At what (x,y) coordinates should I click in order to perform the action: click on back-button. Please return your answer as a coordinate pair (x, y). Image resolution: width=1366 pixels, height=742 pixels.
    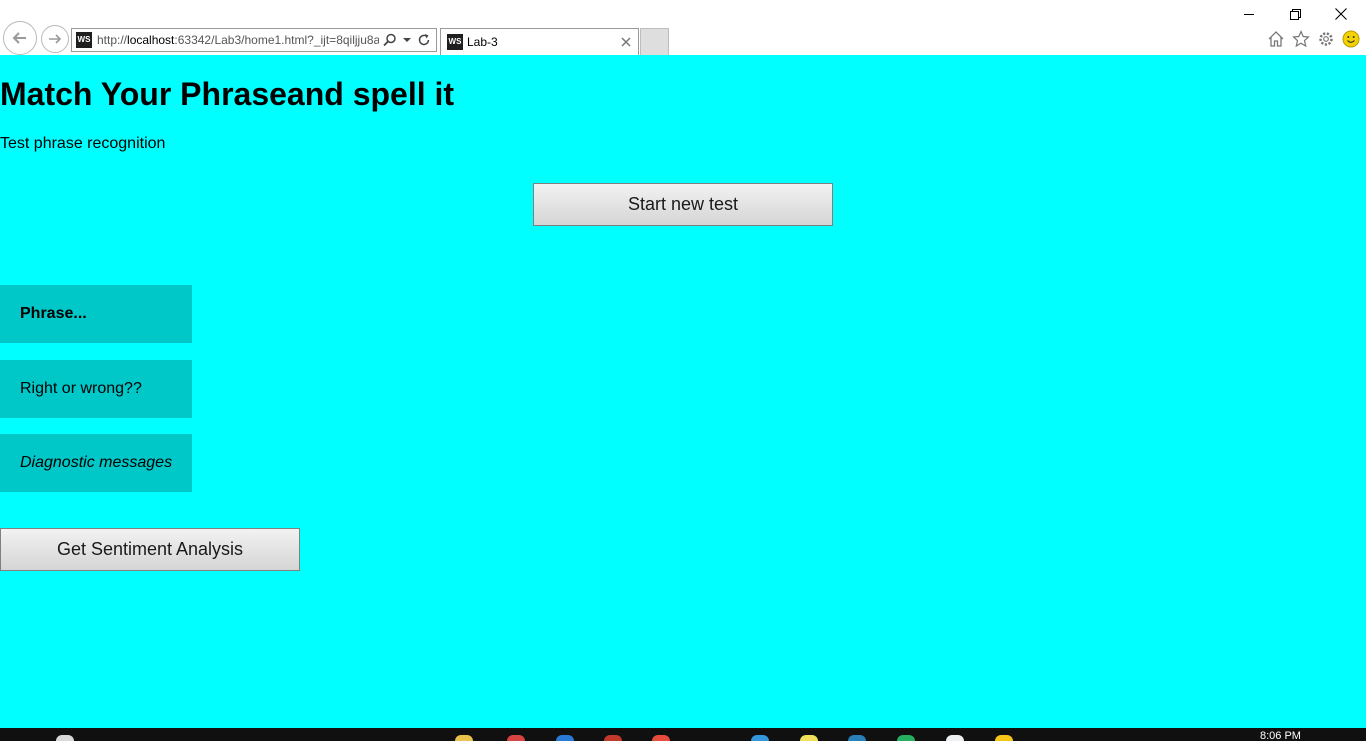
    Looking at the image, I should click on (20, 38).